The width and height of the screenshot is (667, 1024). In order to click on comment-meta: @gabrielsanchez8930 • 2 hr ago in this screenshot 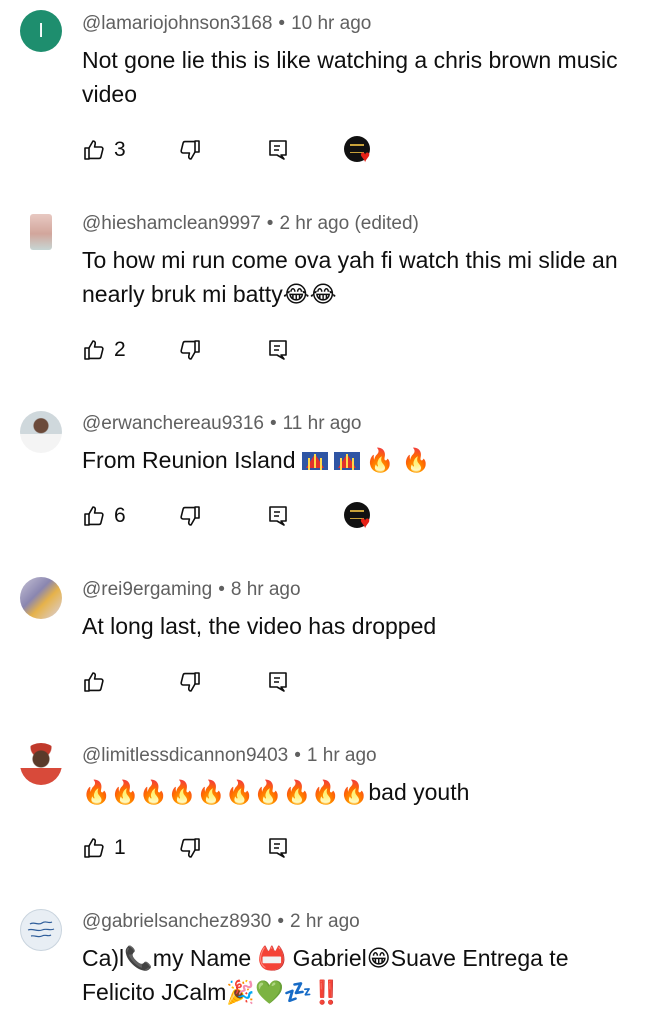, I will do `click(221, 922)`.